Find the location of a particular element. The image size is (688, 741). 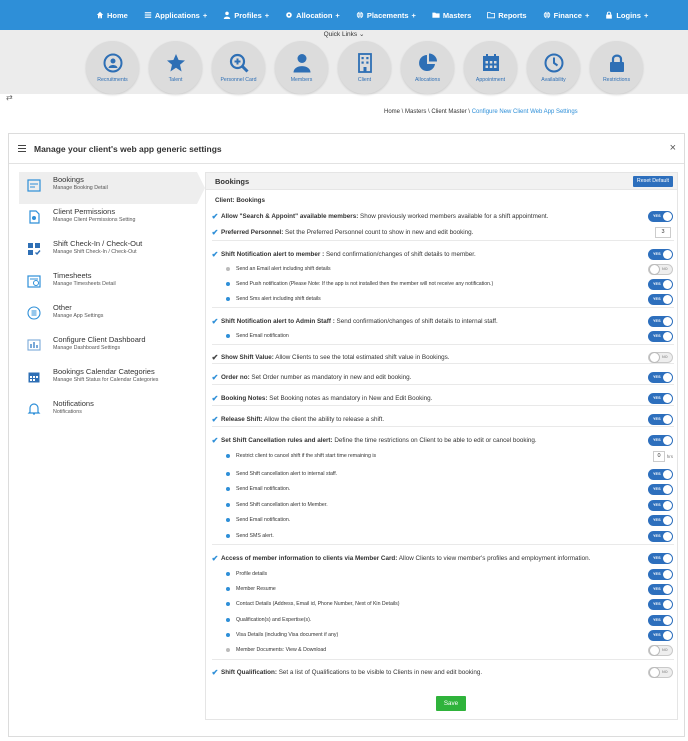

pie-icon is located at coordinates (427, 62).